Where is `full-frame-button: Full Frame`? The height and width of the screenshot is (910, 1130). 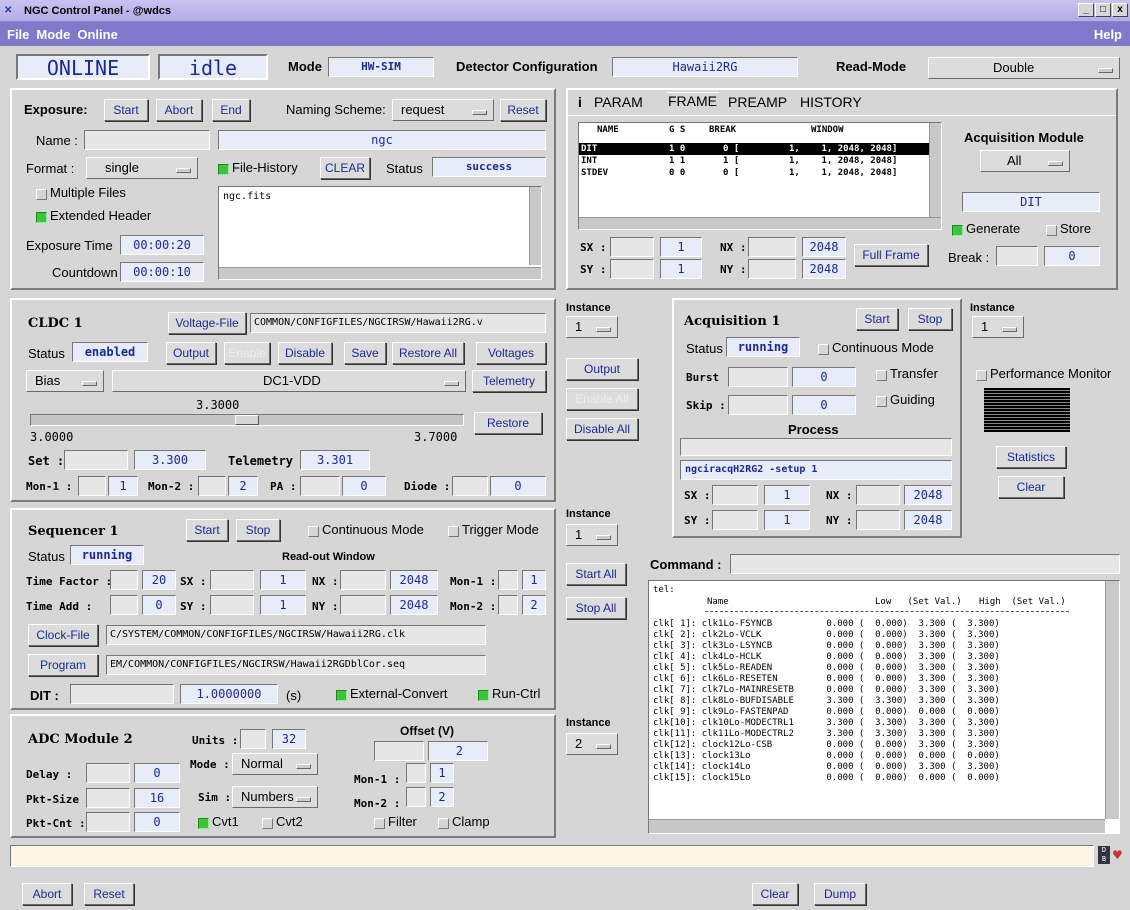 full-frame-button: Full Frame is located at coordinates (891, 255).